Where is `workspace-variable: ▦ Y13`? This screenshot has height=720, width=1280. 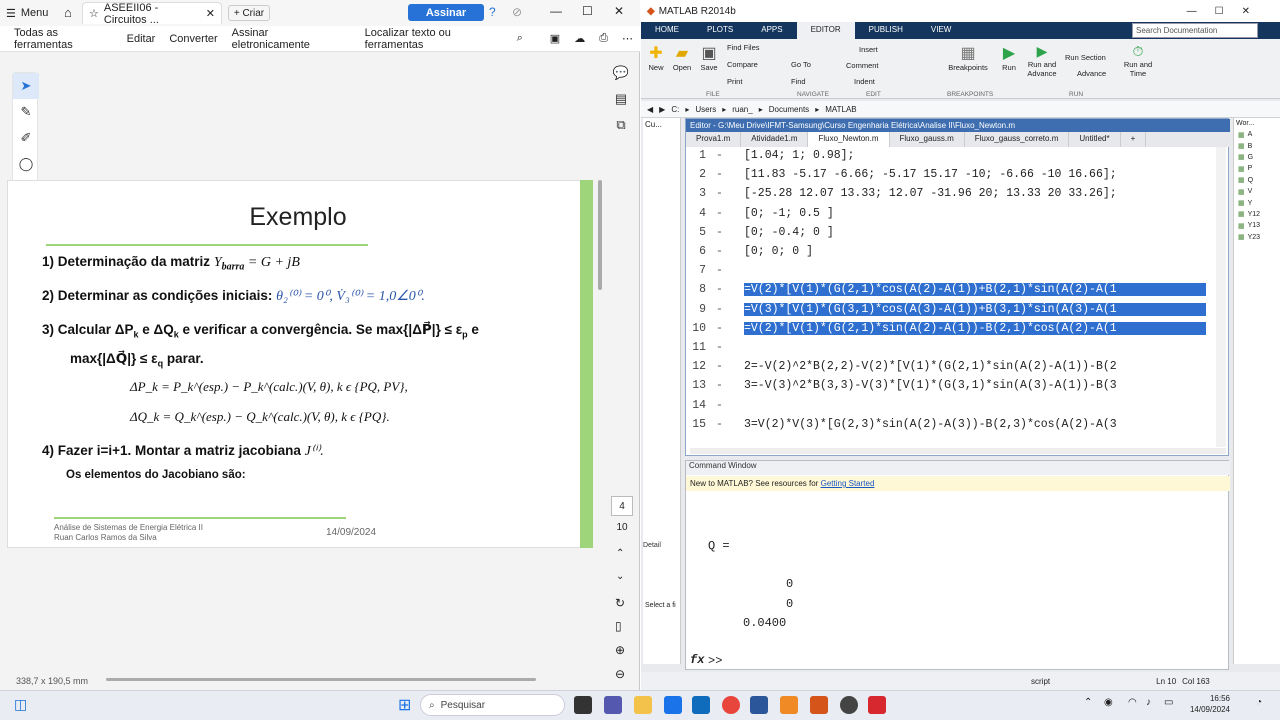 workspace-variable: ▦ Y13 is located at coordinates (1257, 225).